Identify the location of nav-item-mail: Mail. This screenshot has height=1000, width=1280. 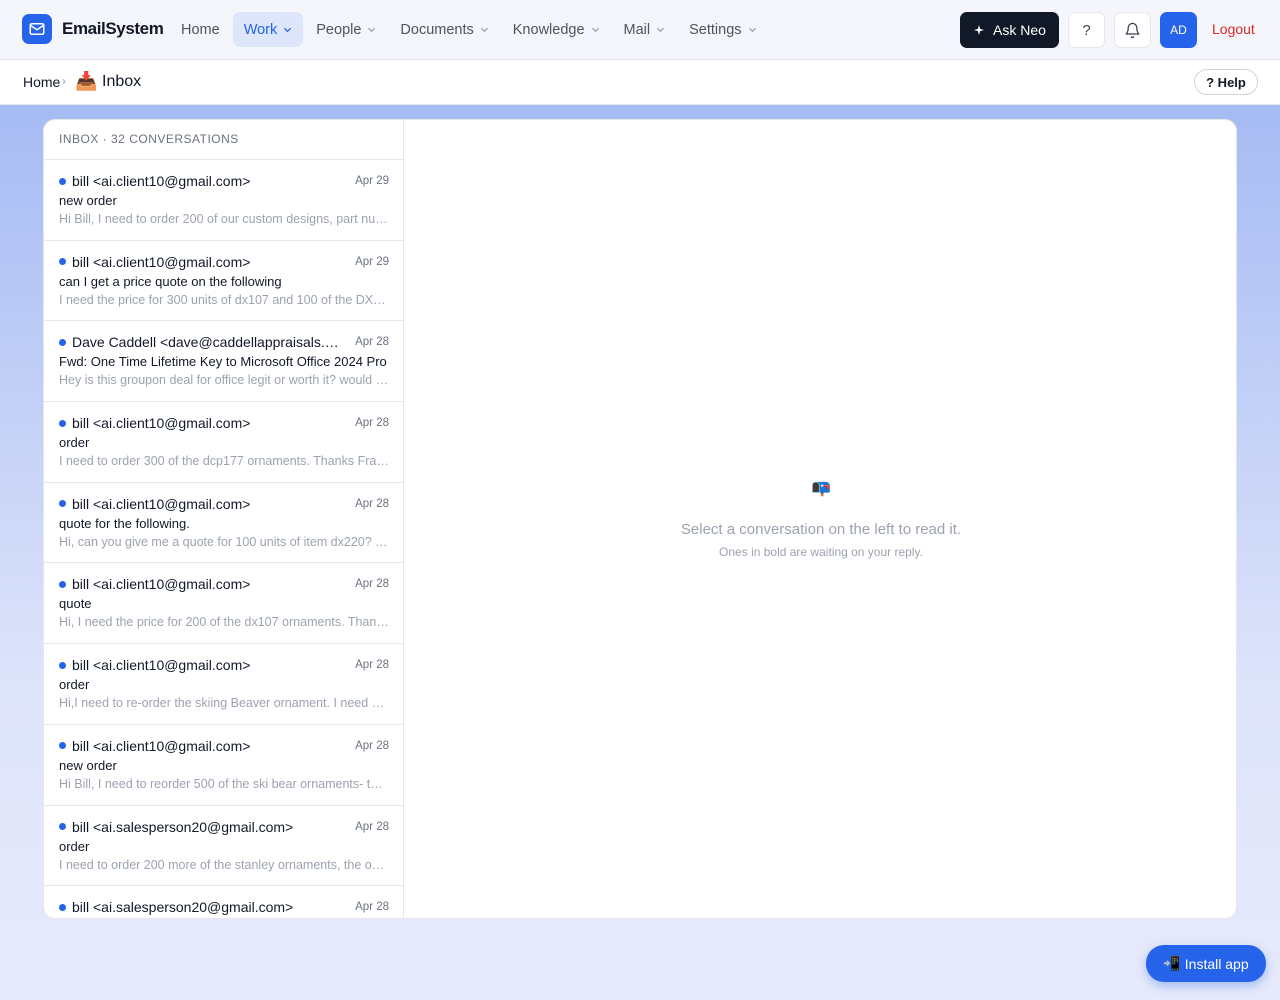
(645, 29).